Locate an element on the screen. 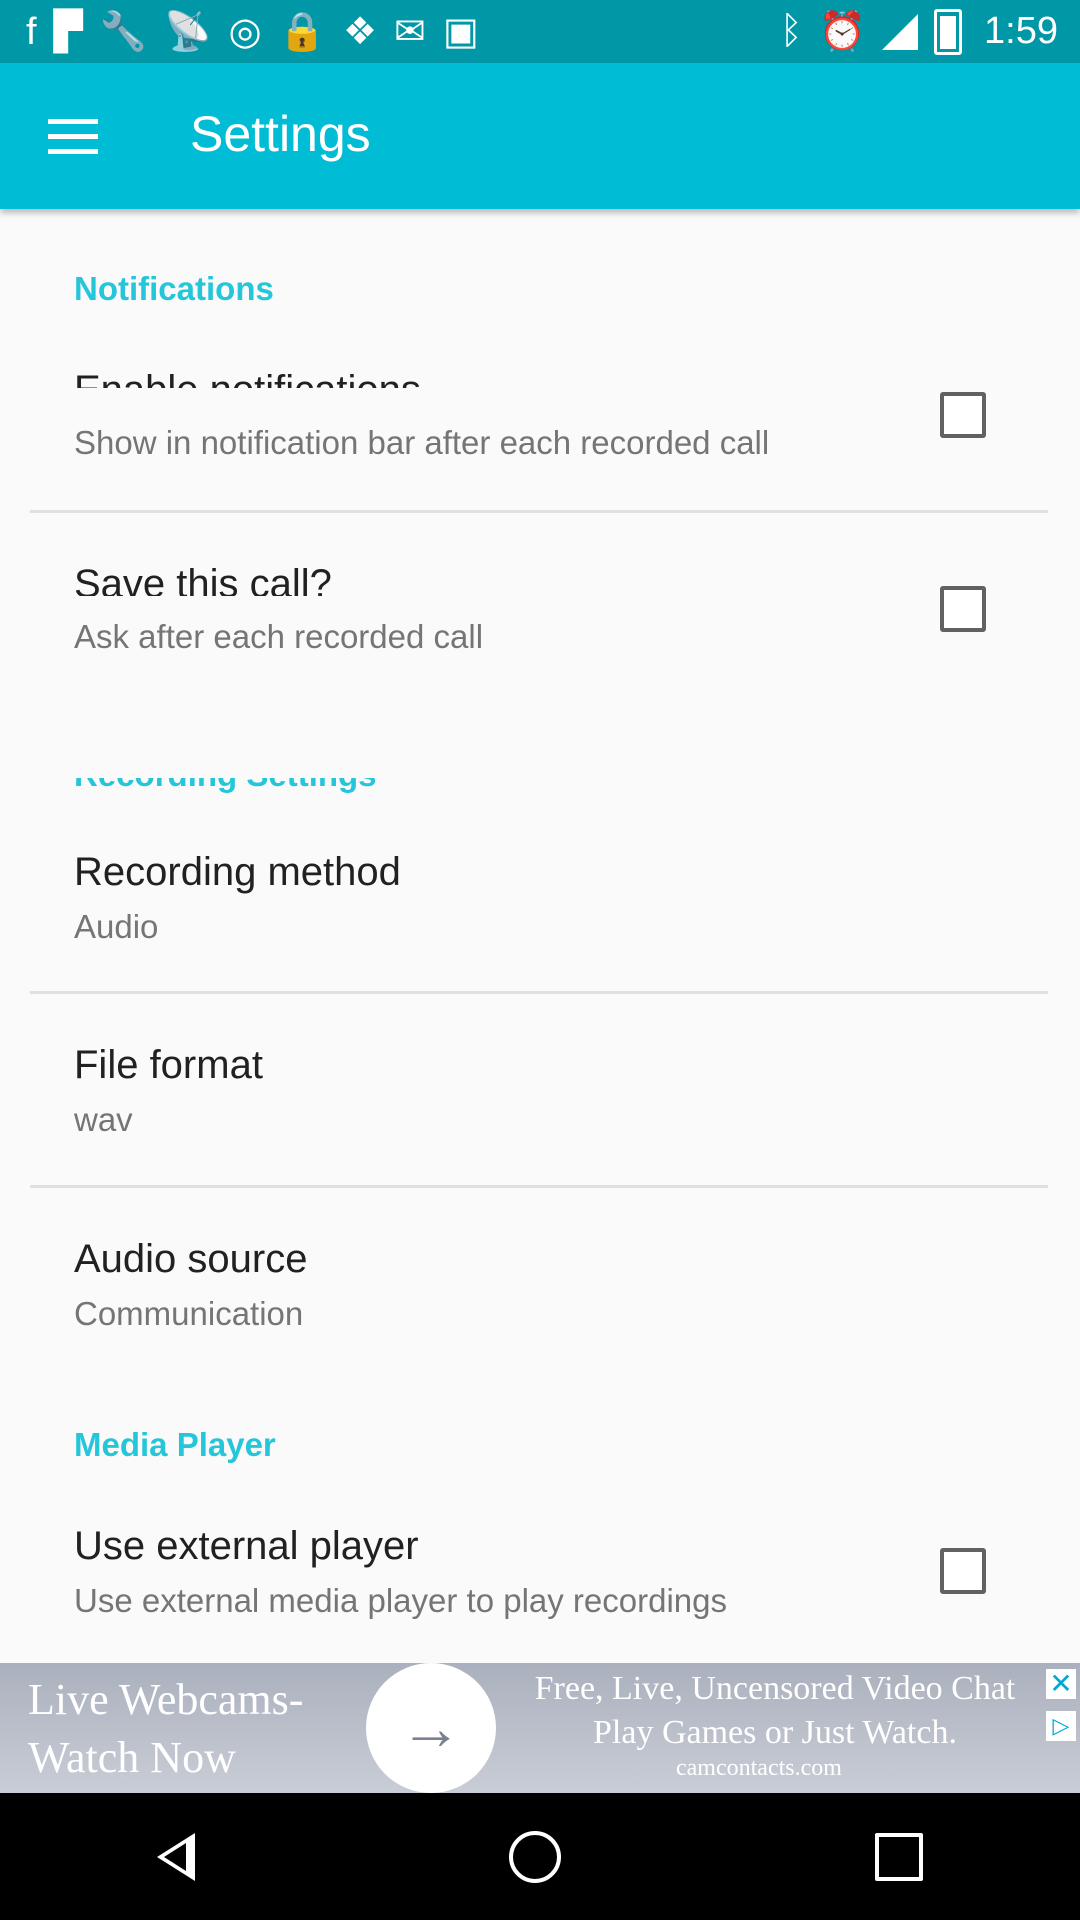 This screenshot has width=1080, height=1920. lock-icon: 🔒 is located at coordinates (302, 31).